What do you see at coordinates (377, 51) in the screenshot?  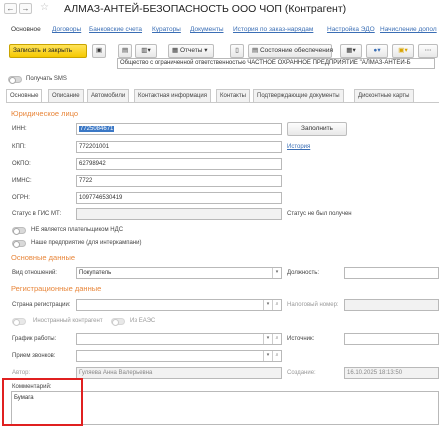 I see `more-circle-icon: ●▾` at bounding box center [377, 51].